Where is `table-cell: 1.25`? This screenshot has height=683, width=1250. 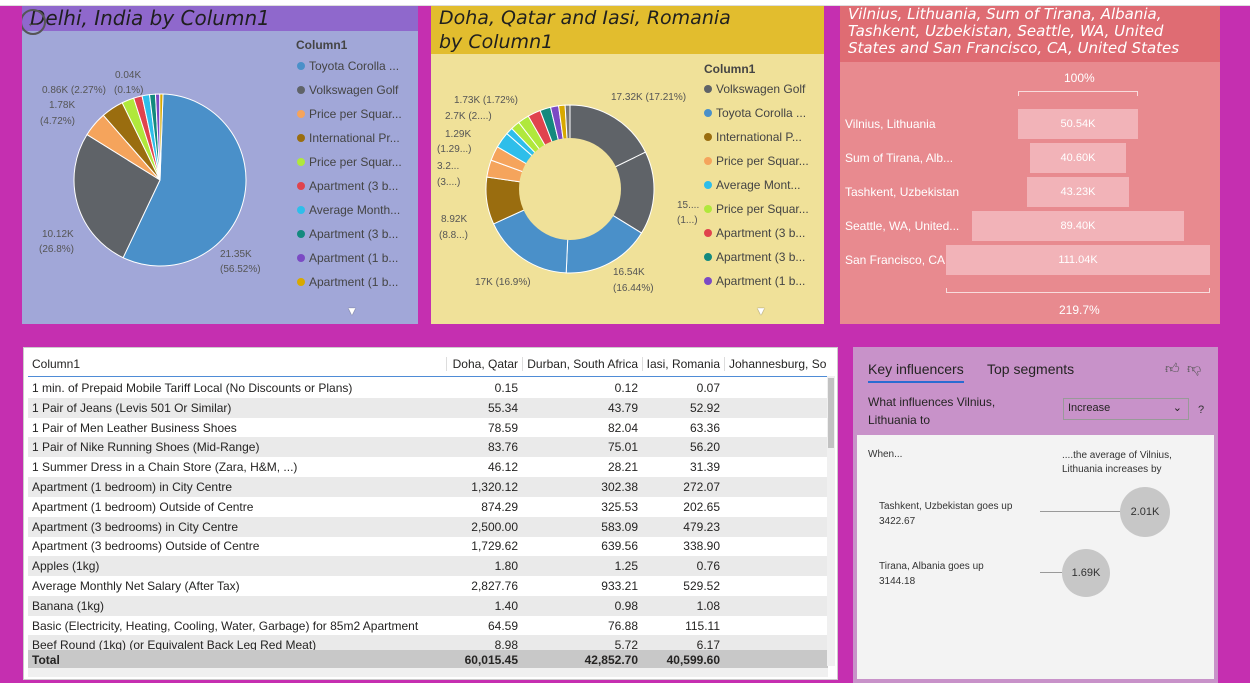
table-cell: 1.25 is located at coordinates (626, 566).